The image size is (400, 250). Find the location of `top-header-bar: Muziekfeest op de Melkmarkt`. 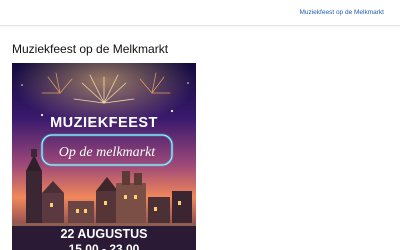

top-header-bar: Muziekfeest op de Melkmarkt is located at coordinates (200, 13).